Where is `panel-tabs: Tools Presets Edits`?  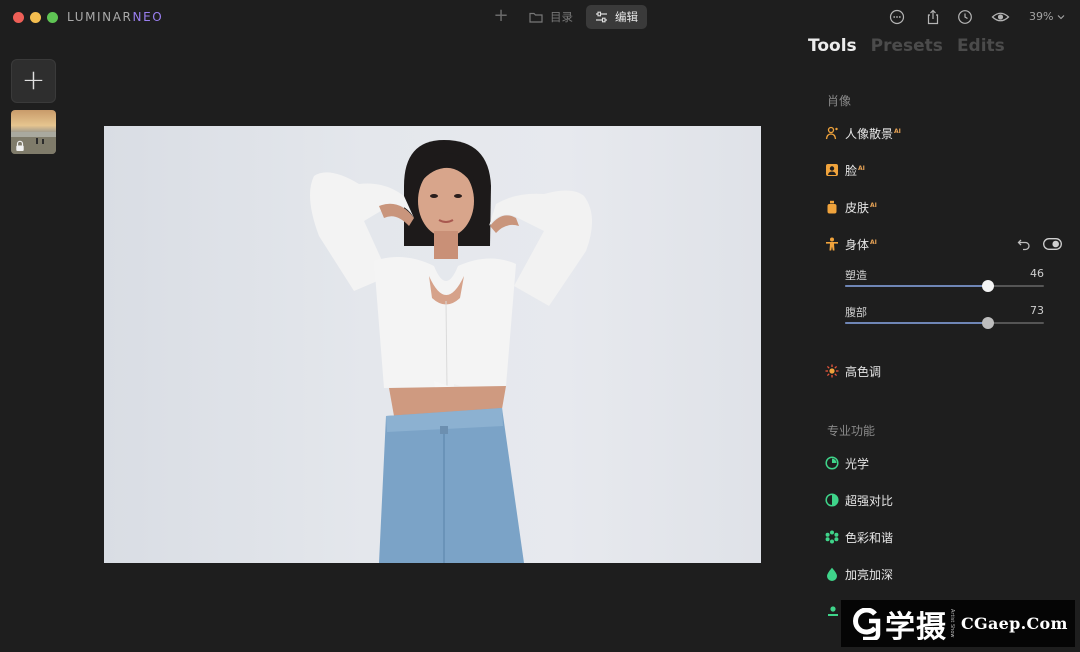 panel-tabs: Tools Presets Edits is located at coordinates (906, 46).